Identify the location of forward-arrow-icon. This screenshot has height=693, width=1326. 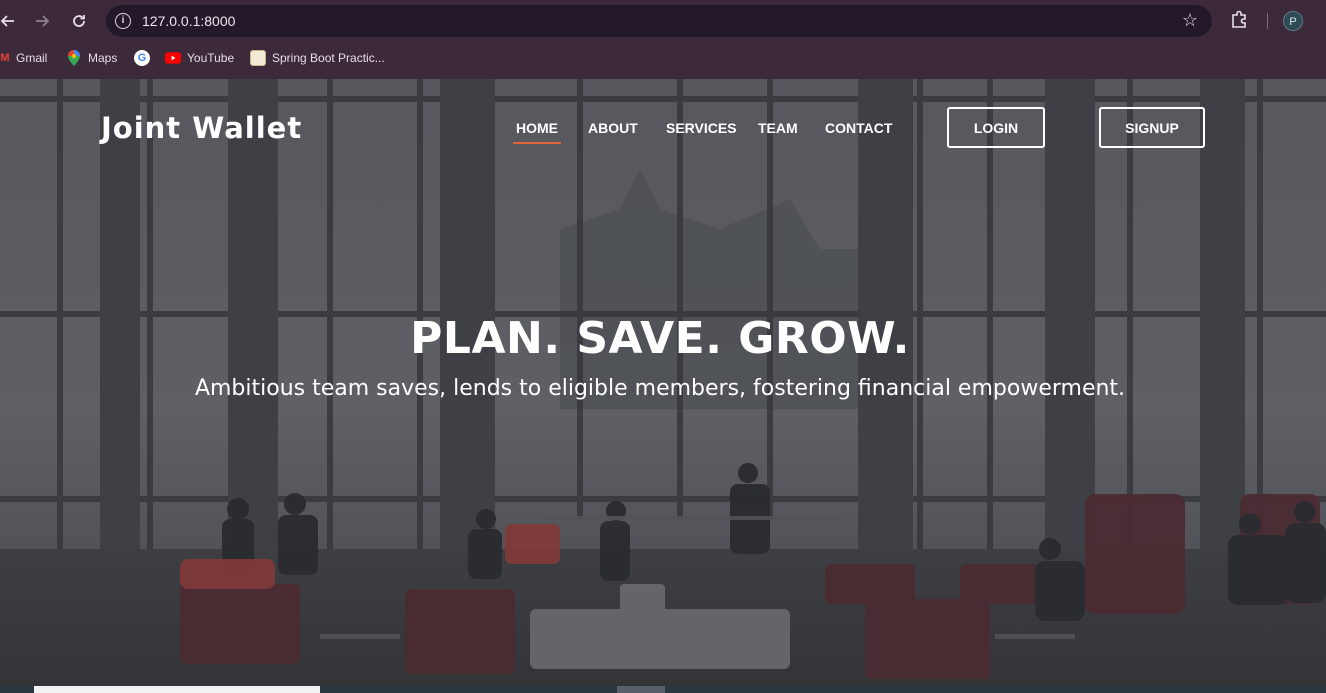
(42, 21).